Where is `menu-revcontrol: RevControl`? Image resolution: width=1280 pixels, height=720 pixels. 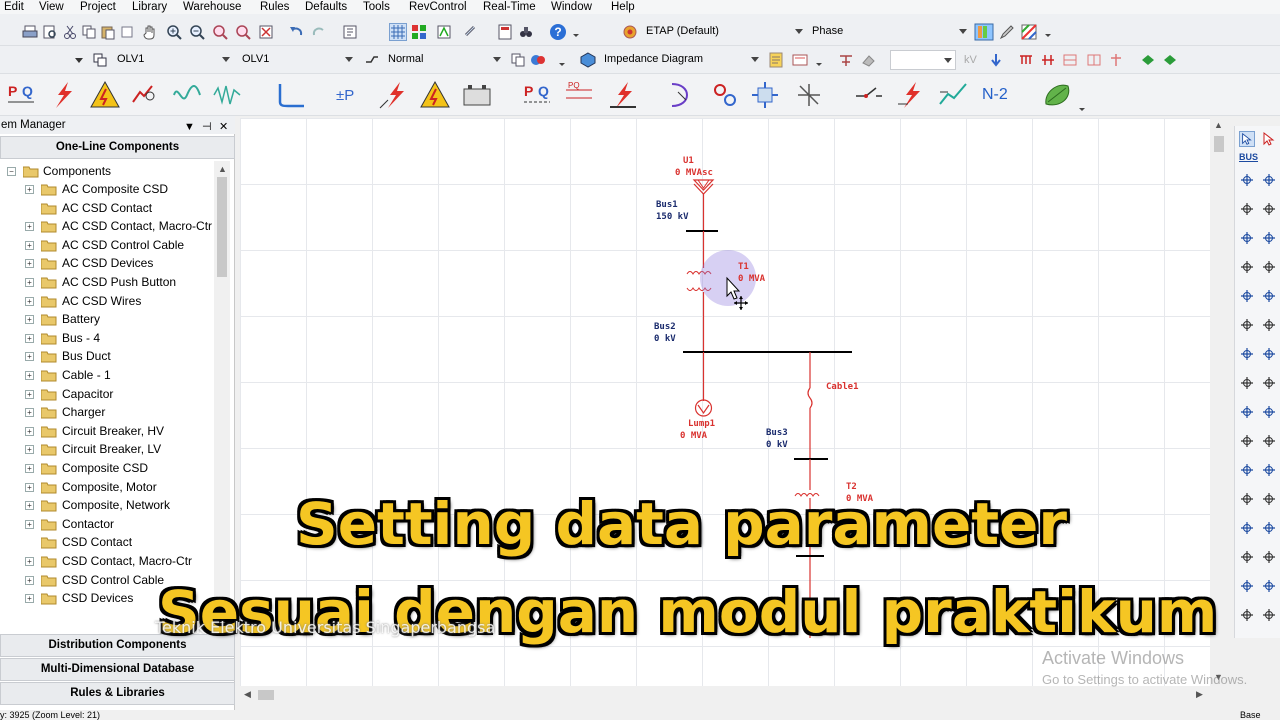
menu-revcontrol: RevControl is located at coordinates (438, 7).